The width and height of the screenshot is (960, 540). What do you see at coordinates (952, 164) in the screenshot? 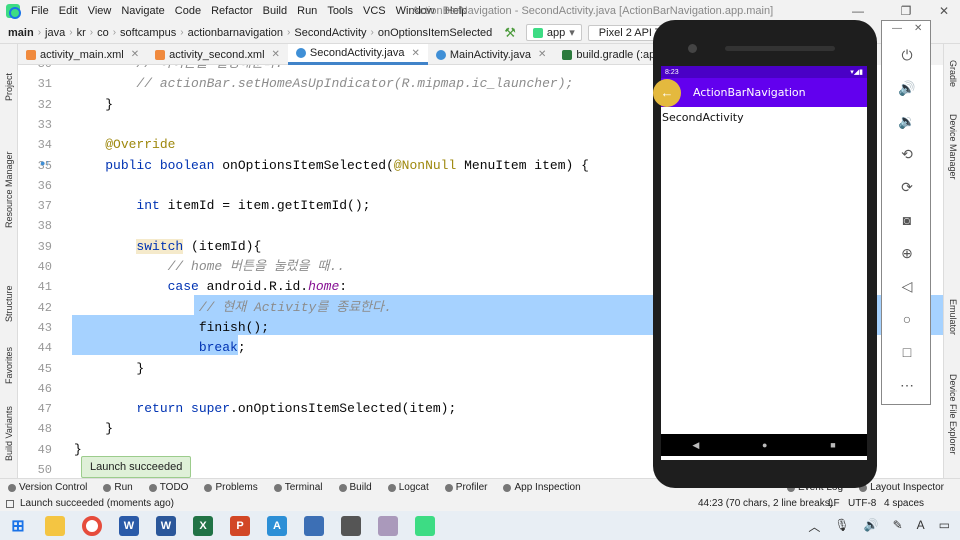
I see `tab-device-manager: Device Manager` at bounding box center [952, 164].